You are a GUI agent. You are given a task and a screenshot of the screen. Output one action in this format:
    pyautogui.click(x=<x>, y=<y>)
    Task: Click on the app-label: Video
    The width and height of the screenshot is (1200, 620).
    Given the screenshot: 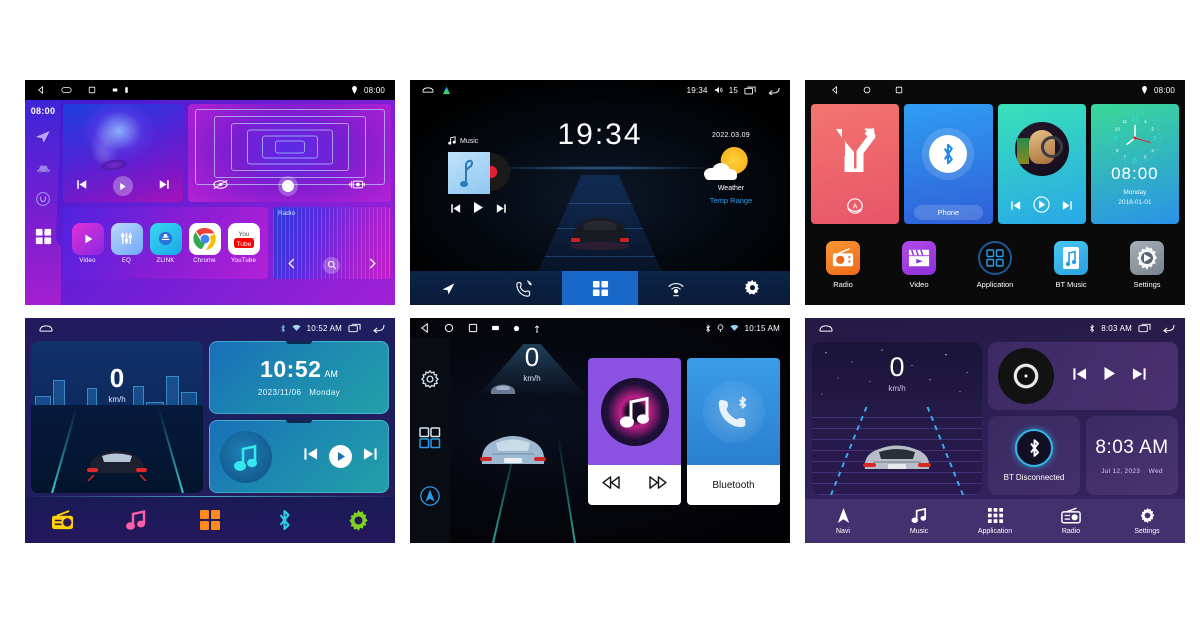 What is the action you would take?
    pyautogui.click(x=87, y=260)
    